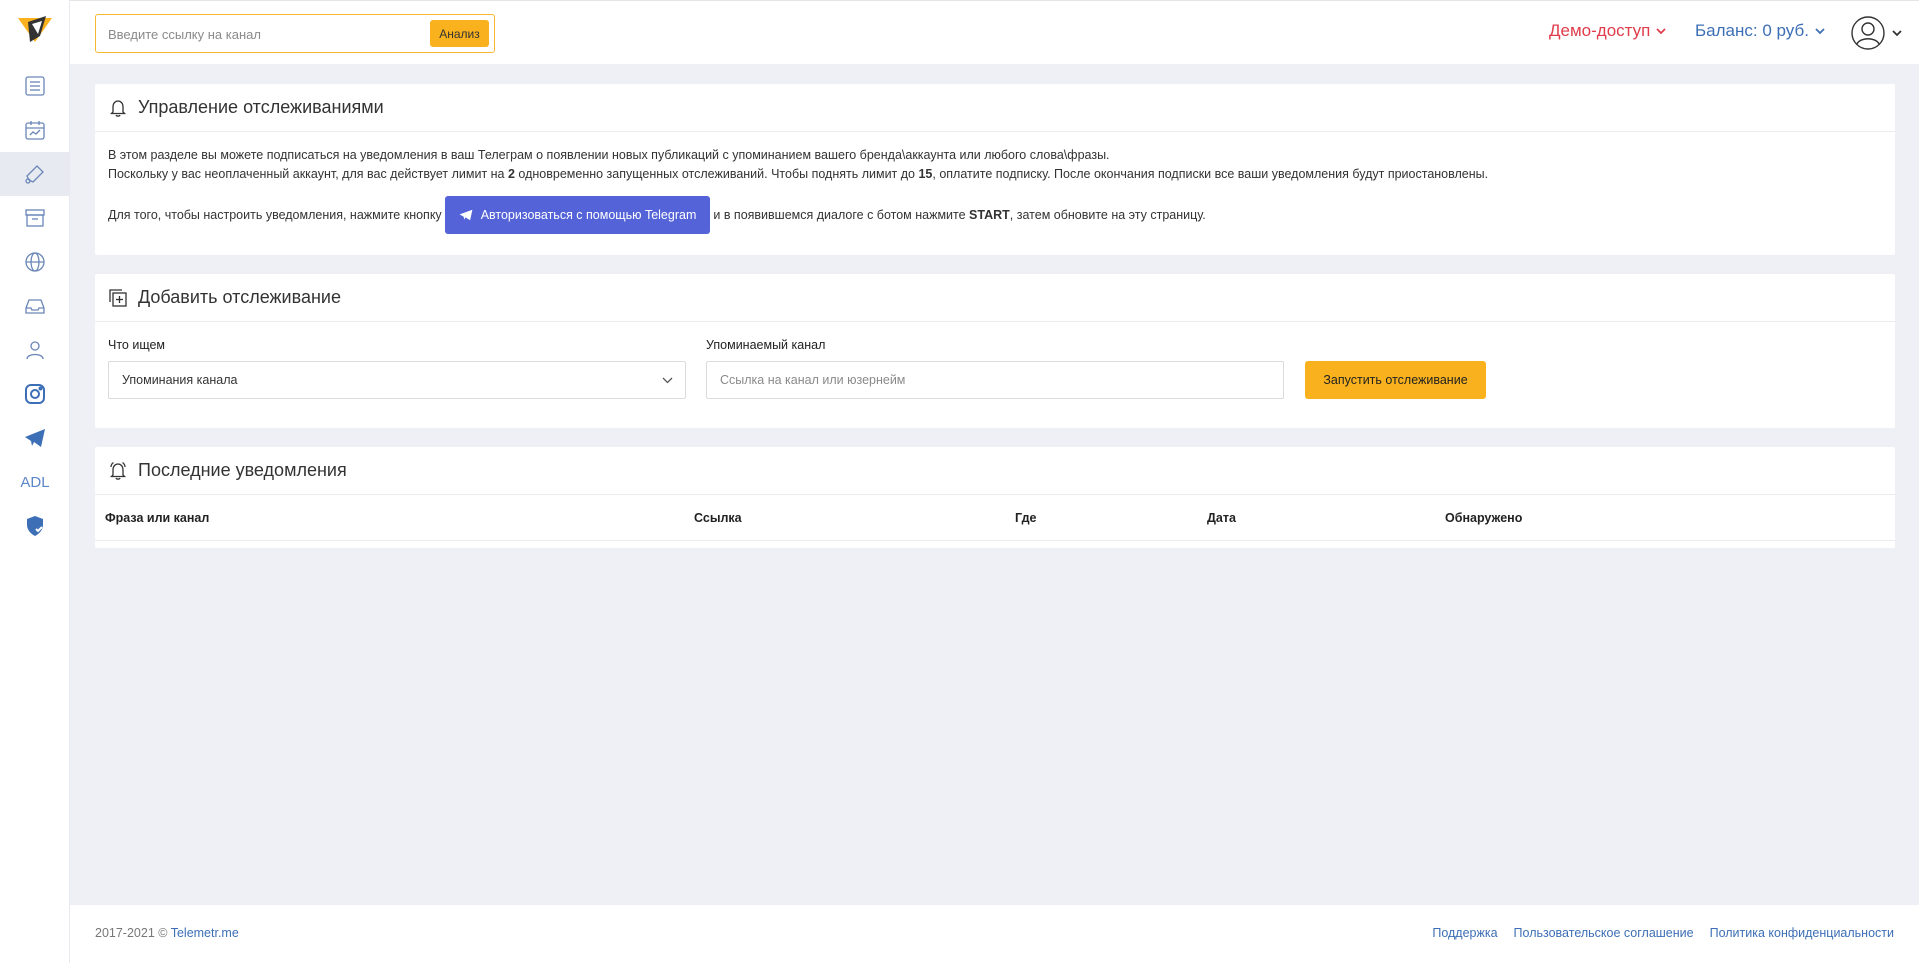 The image size is (1919, 963). I want to click on sidebar-item-tracking, so click(35, 174).